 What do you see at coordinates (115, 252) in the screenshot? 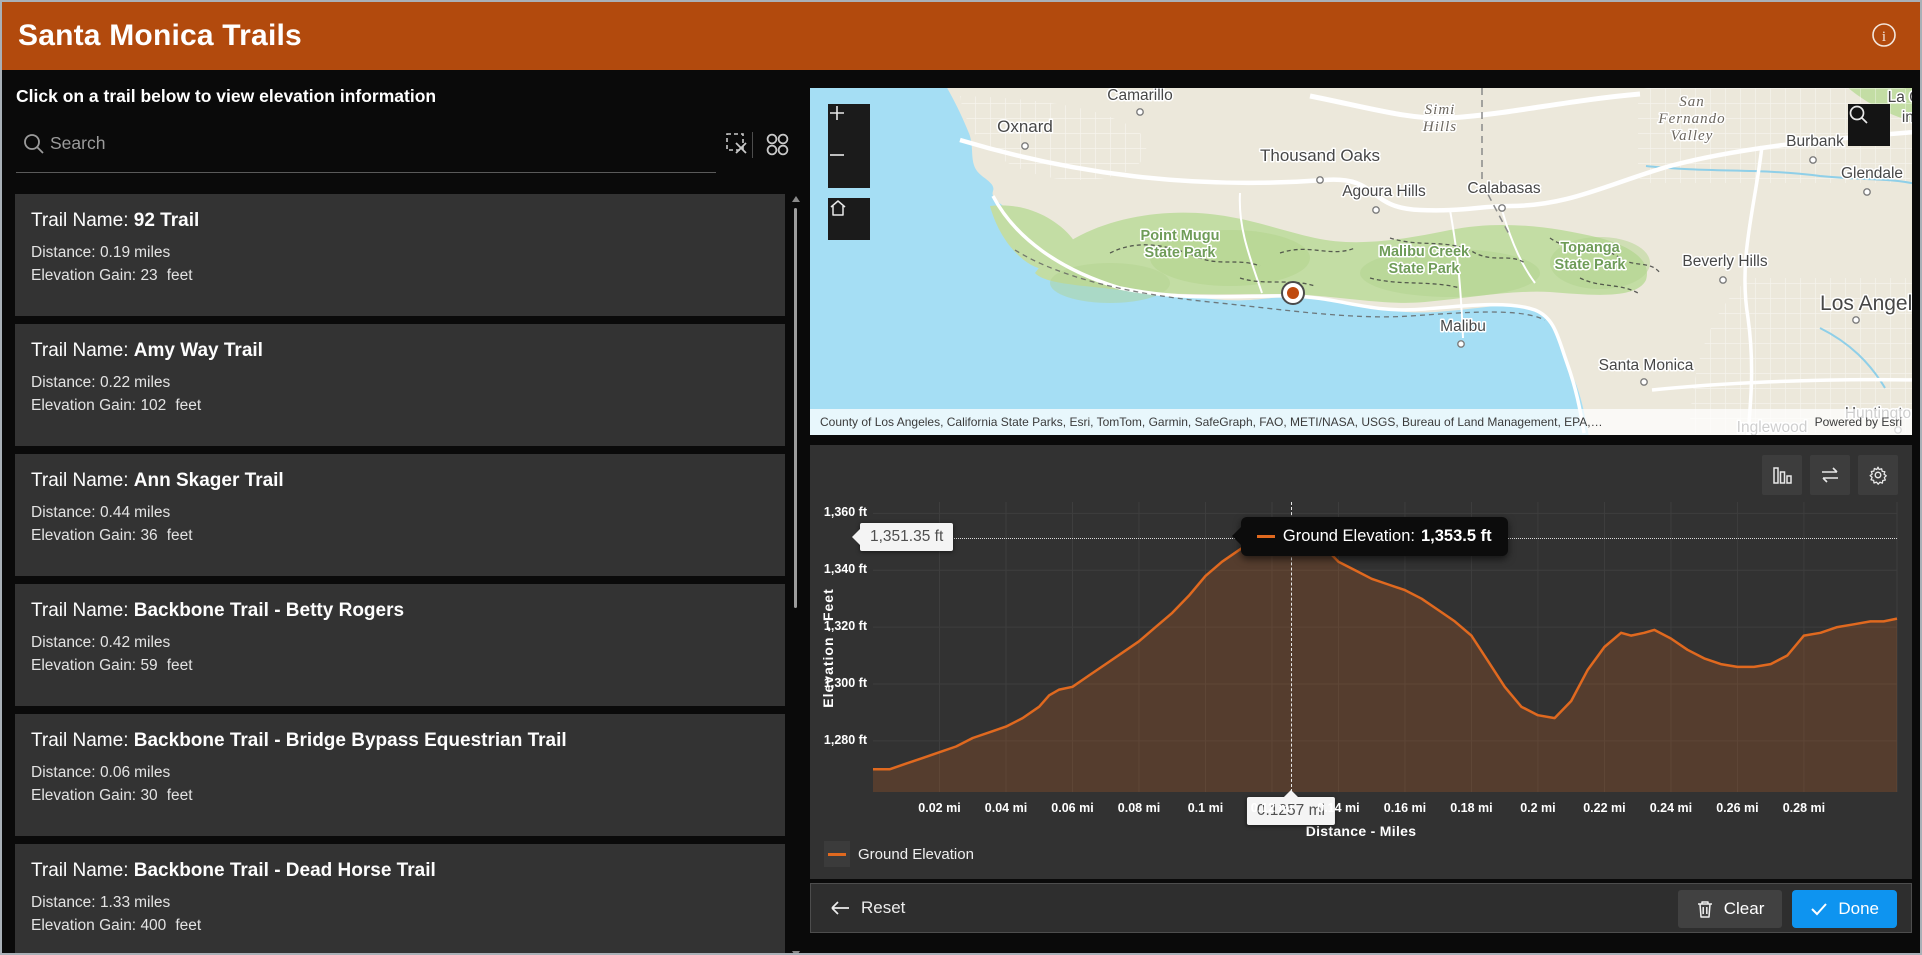
I see `distance-value: 0.19` at bounding box center [115, 252].